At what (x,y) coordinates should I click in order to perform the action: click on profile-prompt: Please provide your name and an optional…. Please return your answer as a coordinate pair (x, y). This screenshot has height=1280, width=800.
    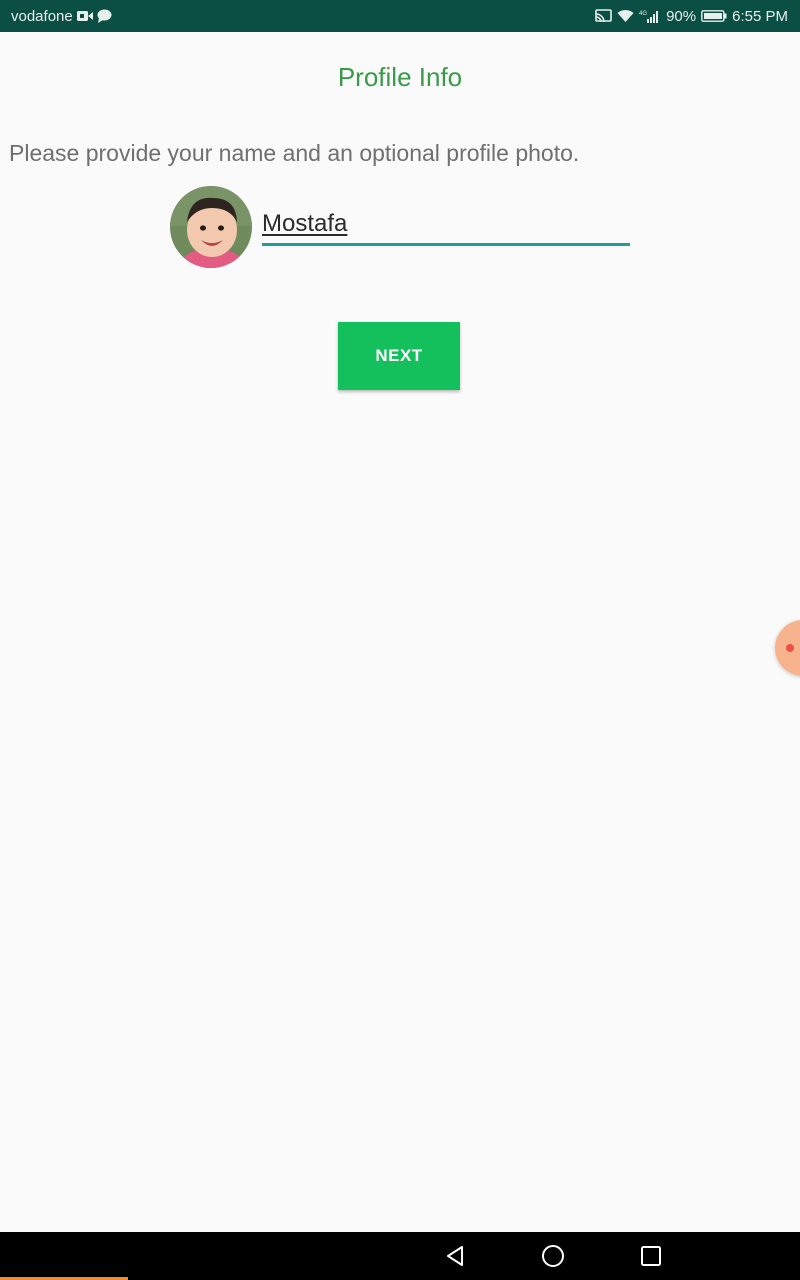
    Looking at the image, I should click on (294, 153).